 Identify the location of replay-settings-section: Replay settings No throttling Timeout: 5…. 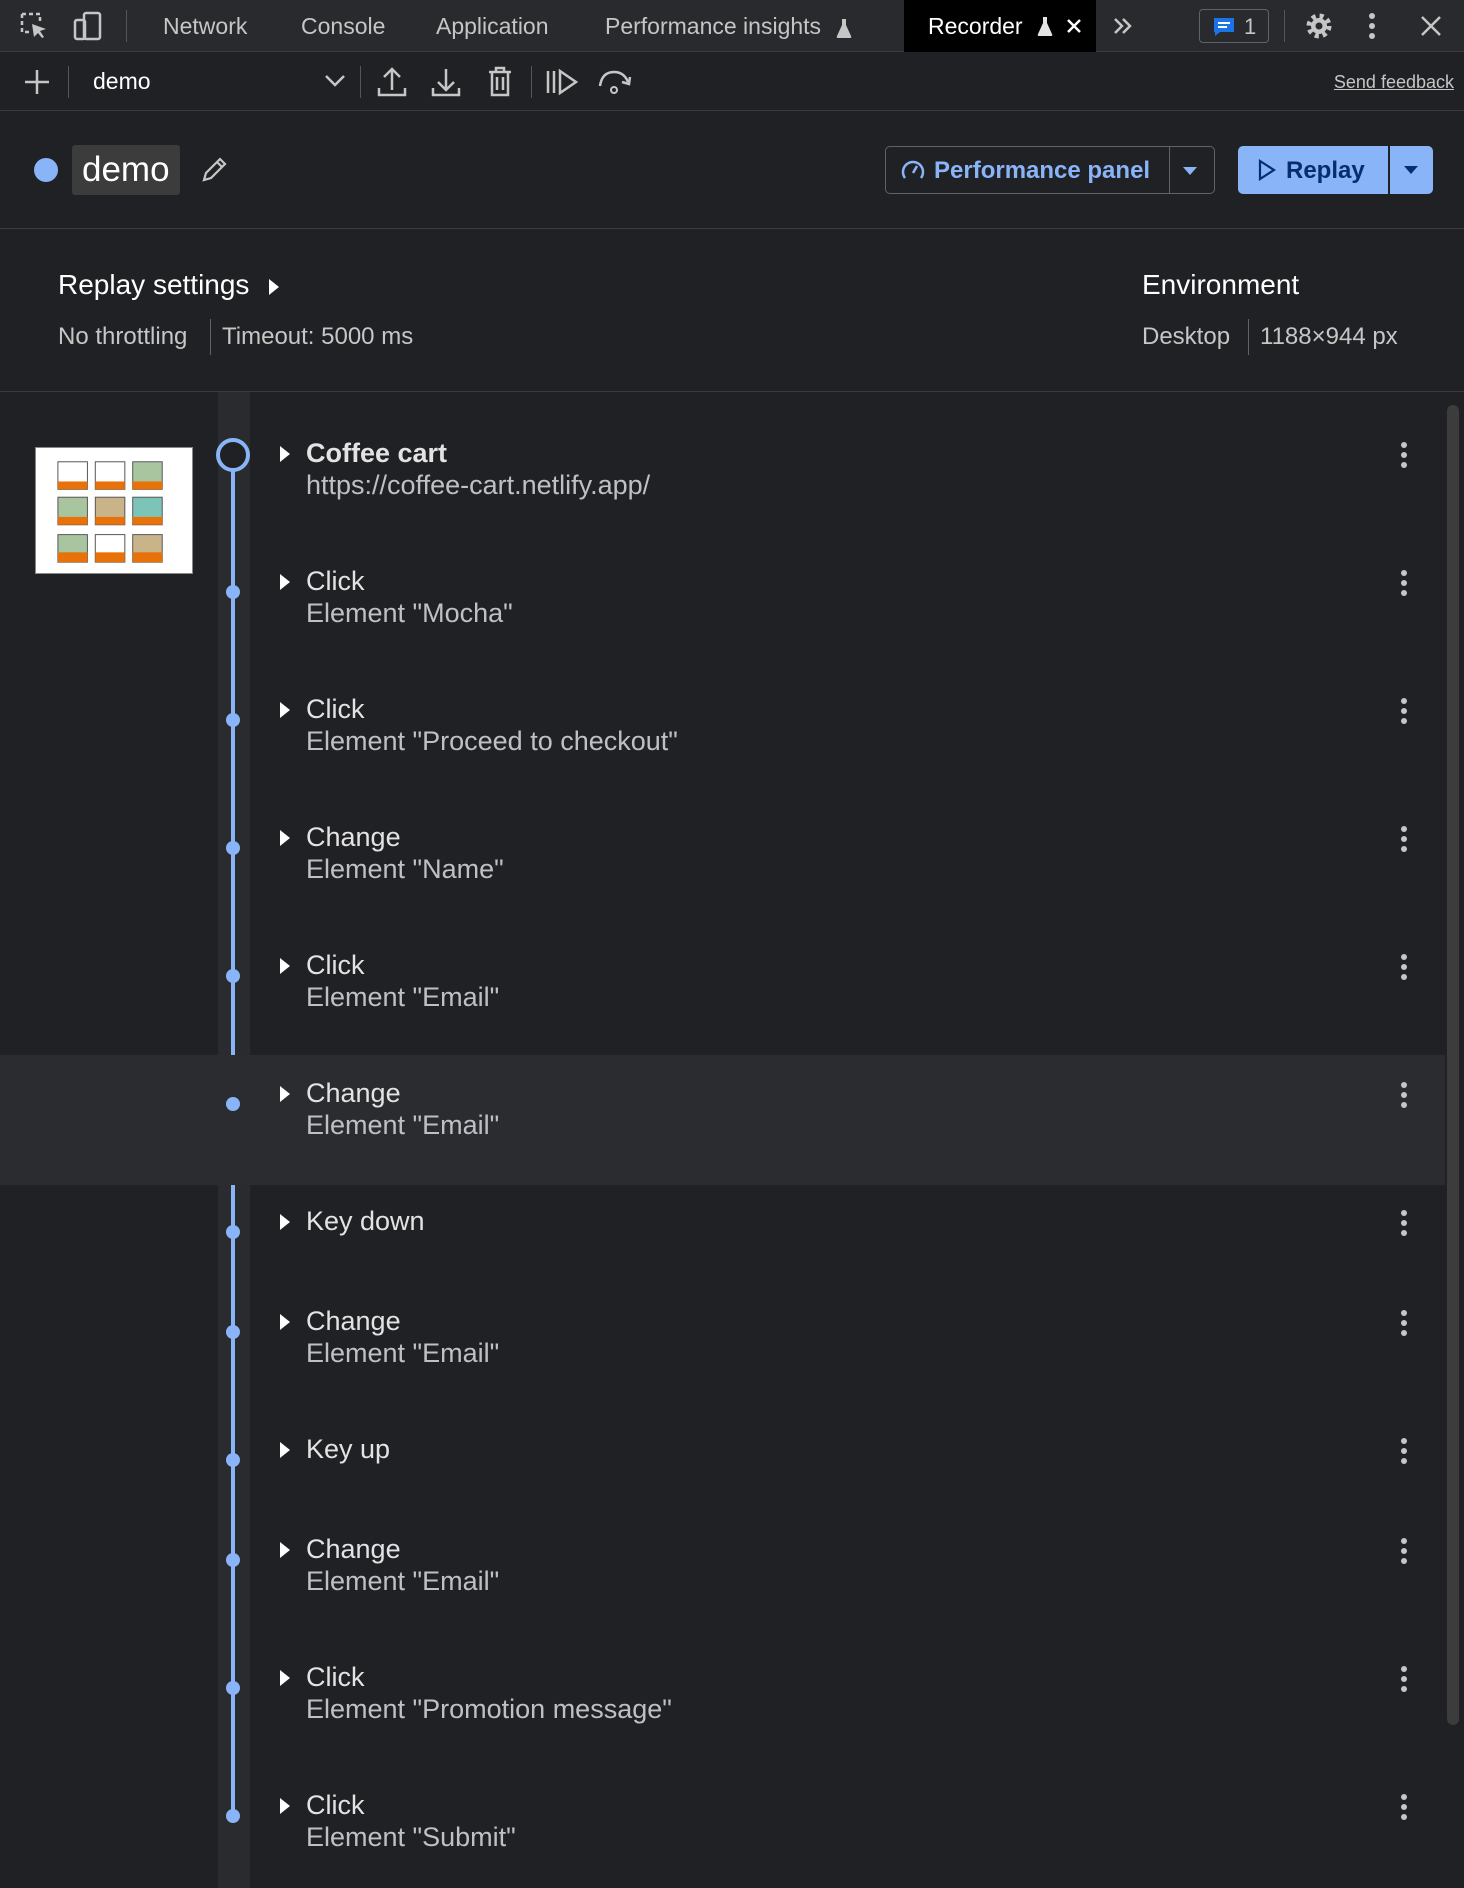
(732, 310).